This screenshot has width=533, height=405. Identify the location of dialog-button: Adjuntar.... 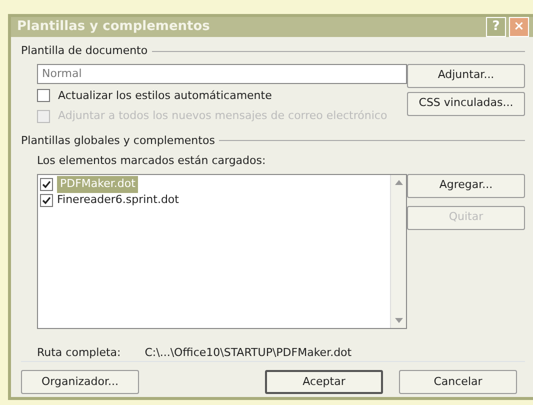
(466, 76).